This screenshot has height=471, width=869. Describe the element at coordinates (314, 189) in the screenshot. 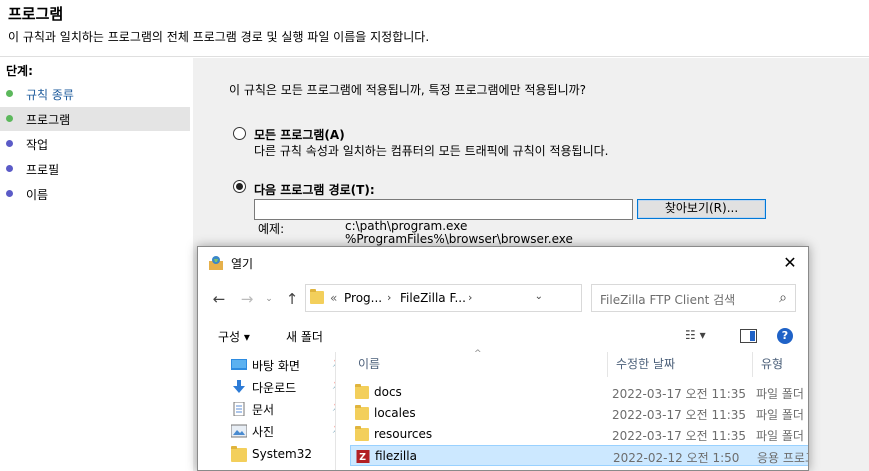

I see `program-path-label: 다음 프로그램 경로(T):` at that location.